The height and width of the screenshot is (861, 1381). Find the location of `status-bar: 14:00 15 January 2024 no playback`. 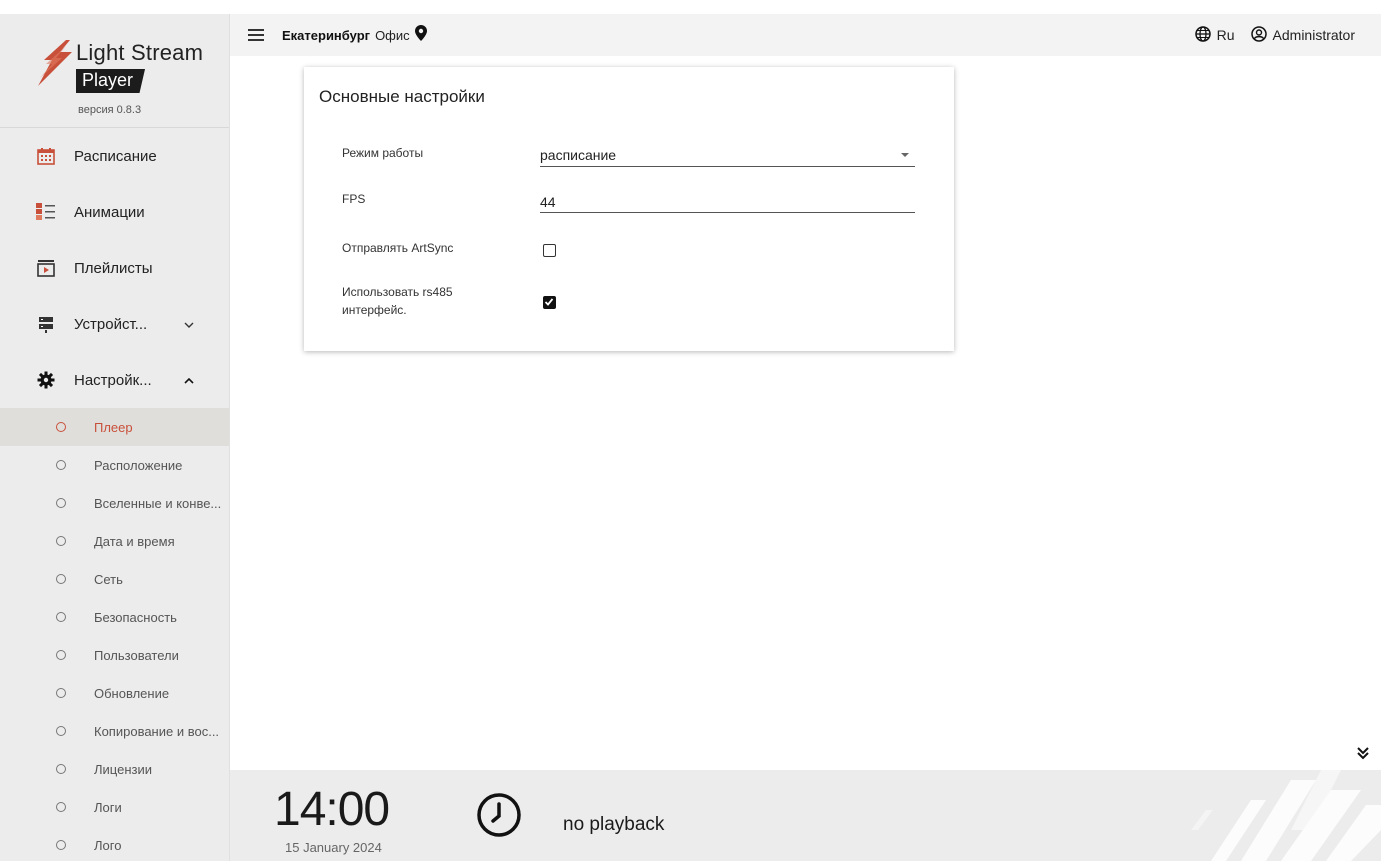

status-bar: 14:00 15 January 2024 no playback is located at coordinates (805, 815).